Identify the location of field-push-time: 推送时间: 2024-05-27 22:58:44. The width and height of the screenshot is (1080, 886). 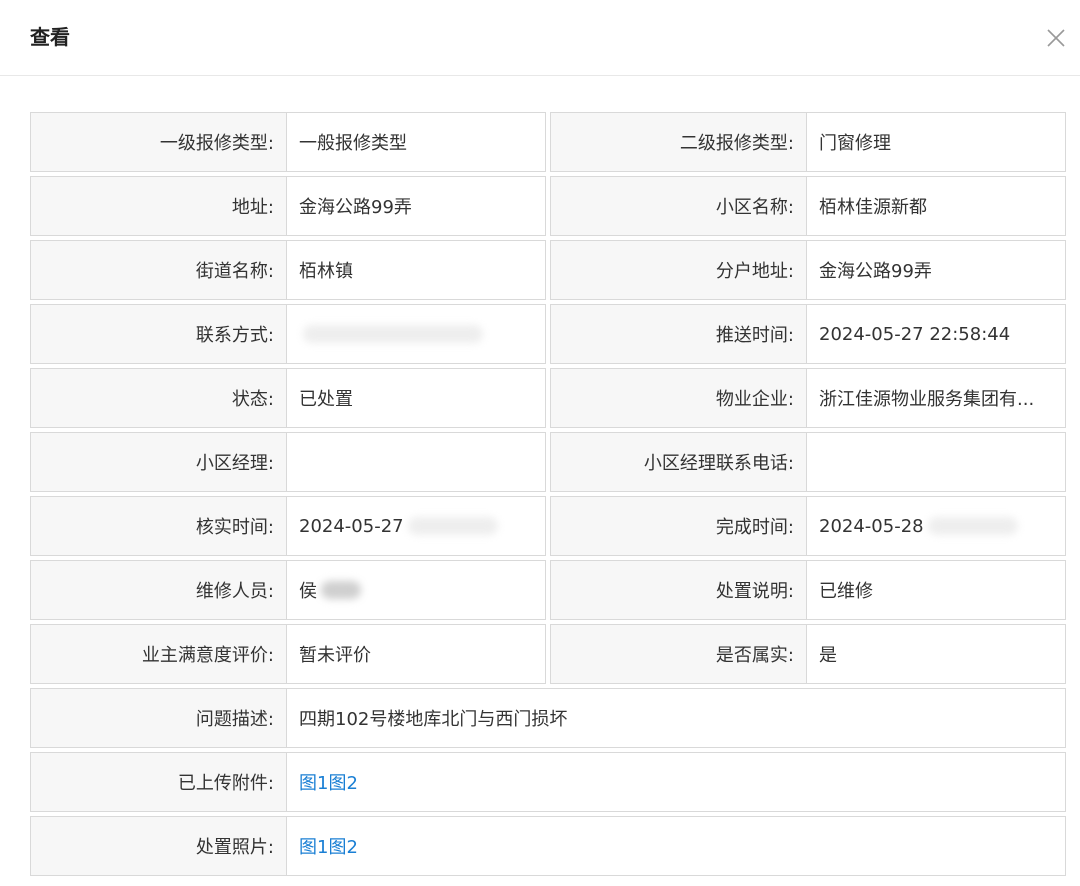
(808, 334).